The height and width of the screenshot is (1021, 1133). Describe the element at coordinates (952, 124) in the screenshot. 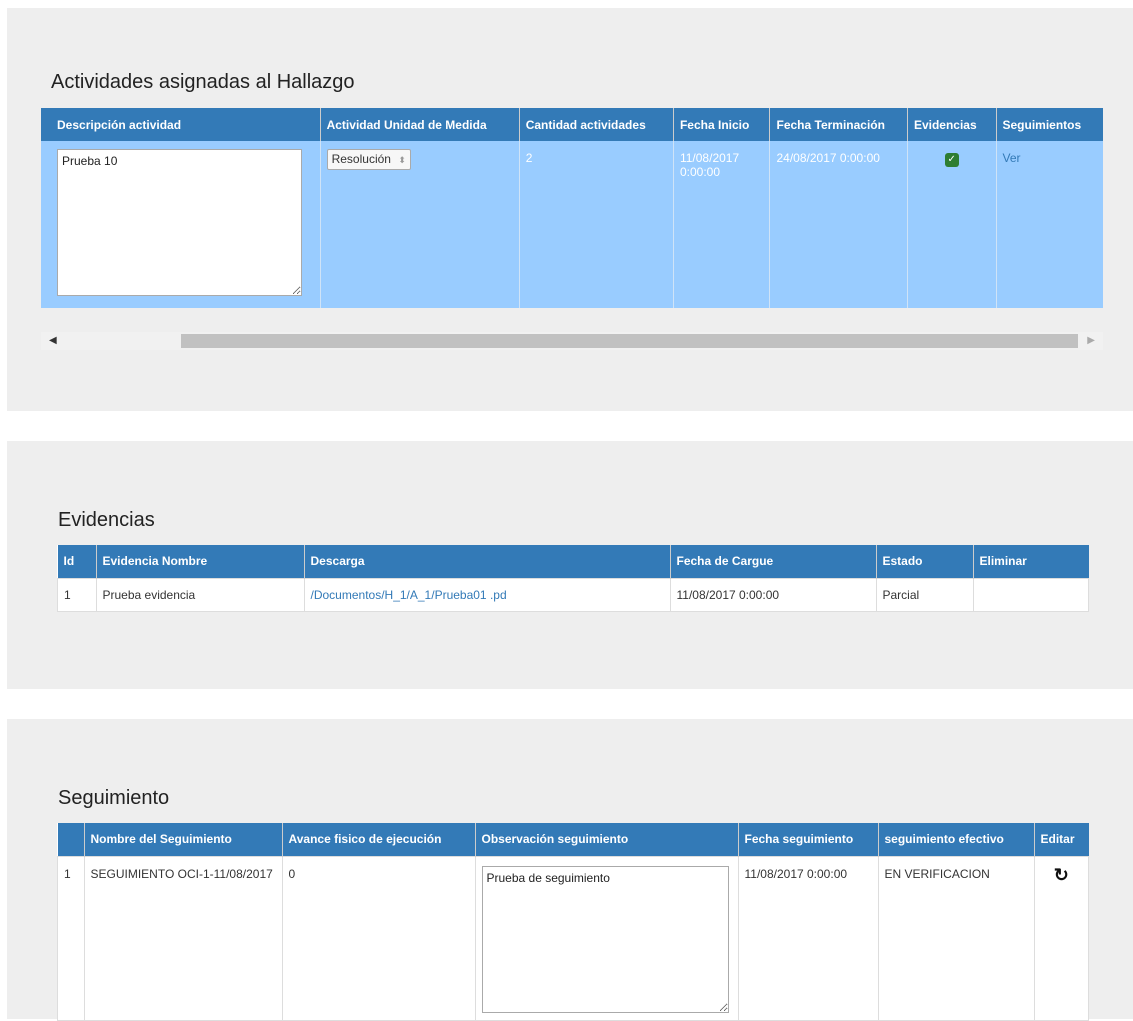

I see `header-evidencias: Evidencias` at that location.